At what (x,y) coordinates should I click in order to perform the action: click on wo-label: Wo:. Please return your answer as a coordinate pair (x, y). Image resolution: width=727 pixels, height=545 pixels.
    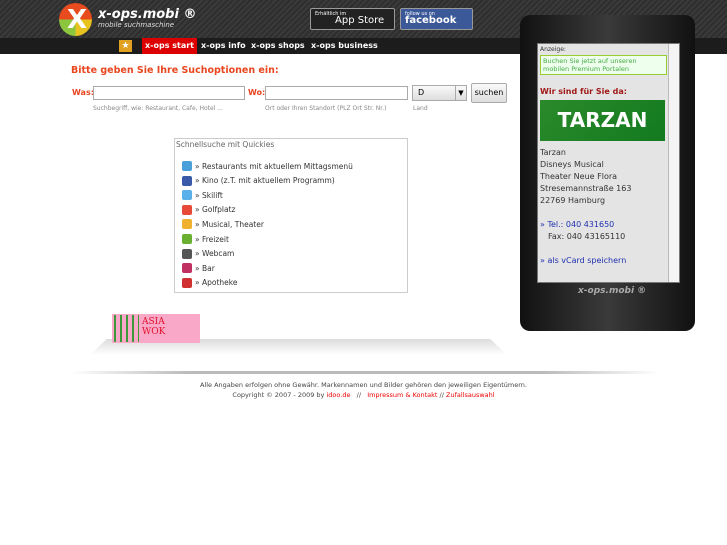
    Looking at the image, I should click on (257, 92).